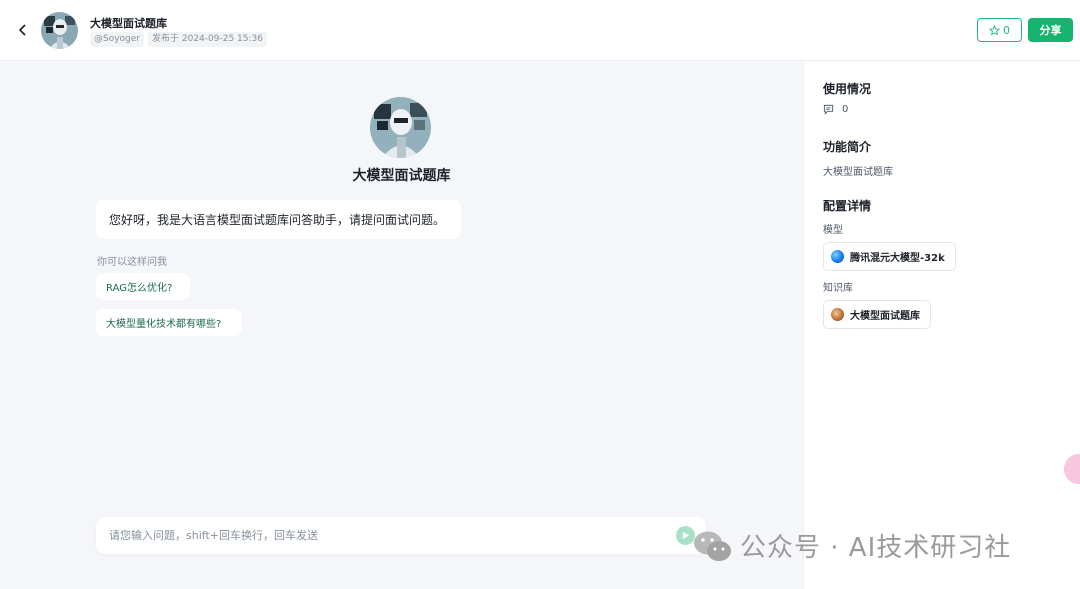 This screenshot has height=589, width=1080. I want to click on question-input-box, so click(401, 535).